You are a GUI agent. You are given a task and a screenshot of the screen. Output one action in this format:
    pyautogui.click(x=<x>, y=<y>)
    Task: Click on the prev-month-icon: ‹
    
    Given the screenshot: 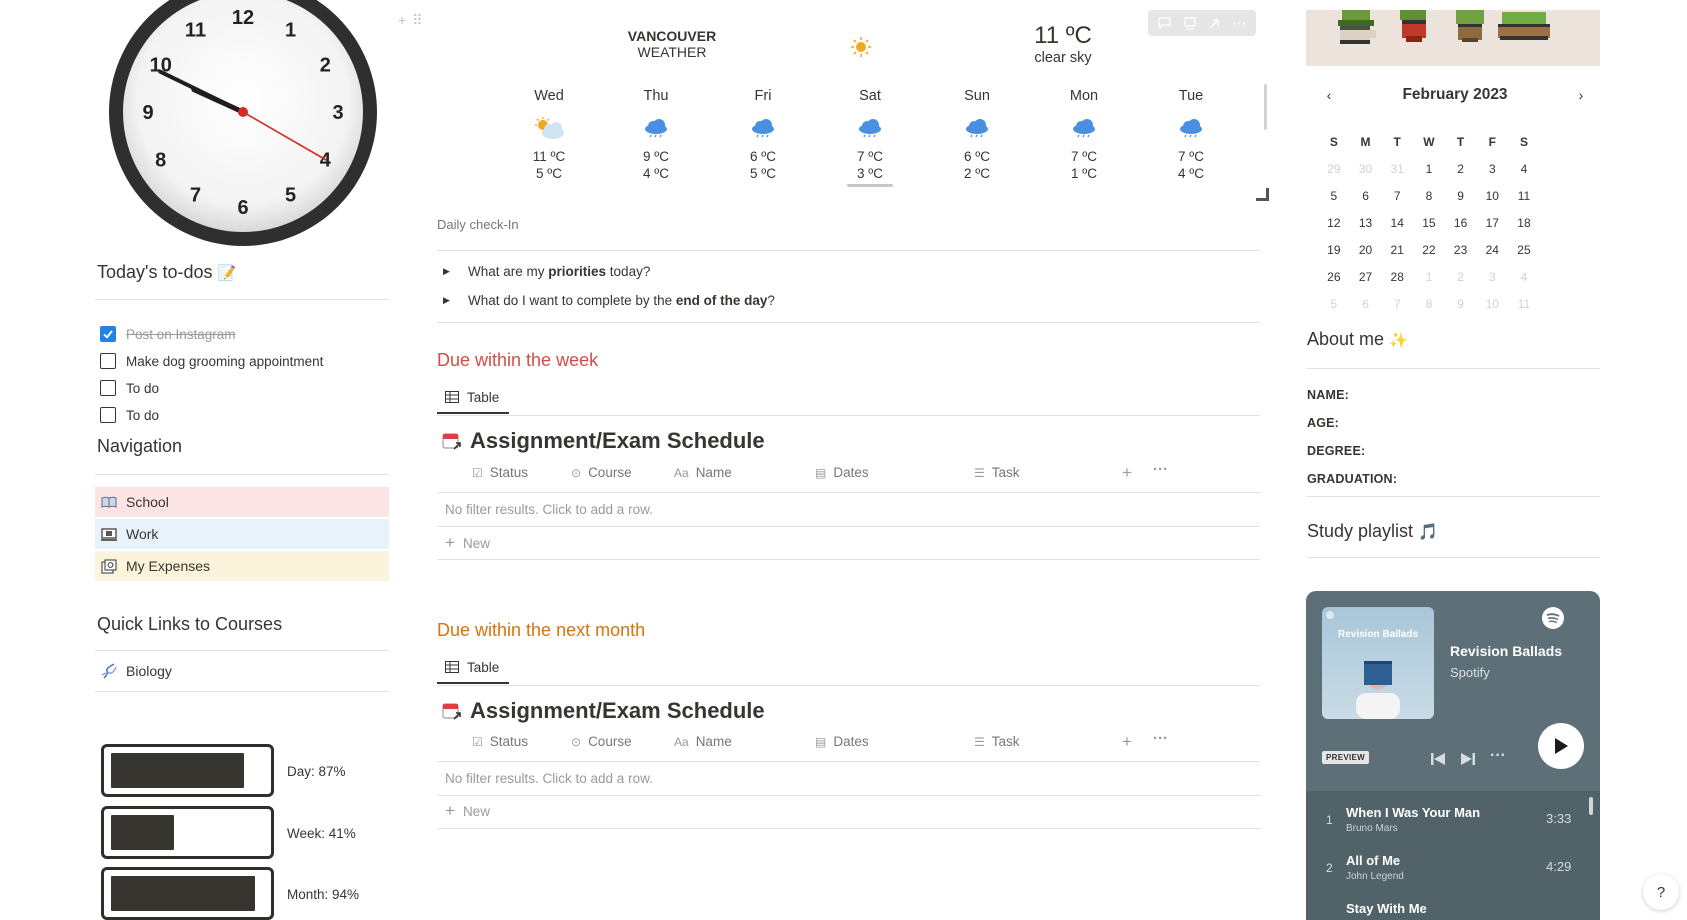 What is the action you would take?
    pyautogui.click(x=1329, y=95)
    